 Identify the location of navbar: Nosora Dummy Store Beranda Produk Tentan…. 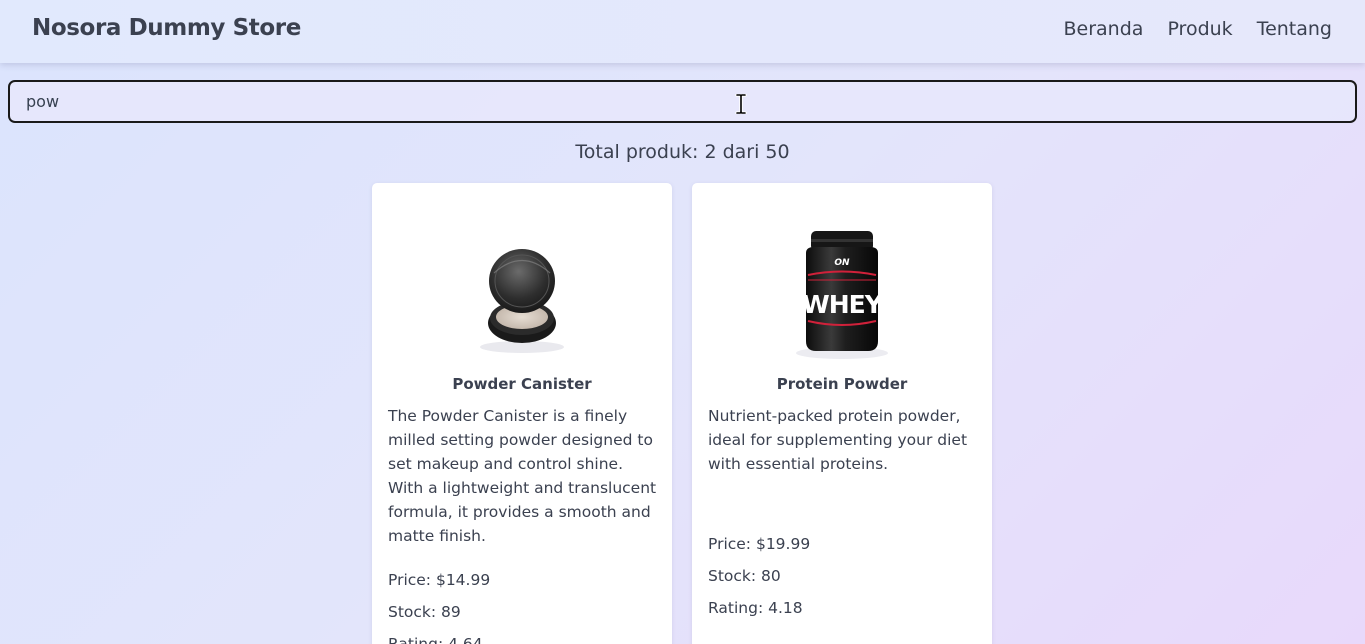
(682, 31).